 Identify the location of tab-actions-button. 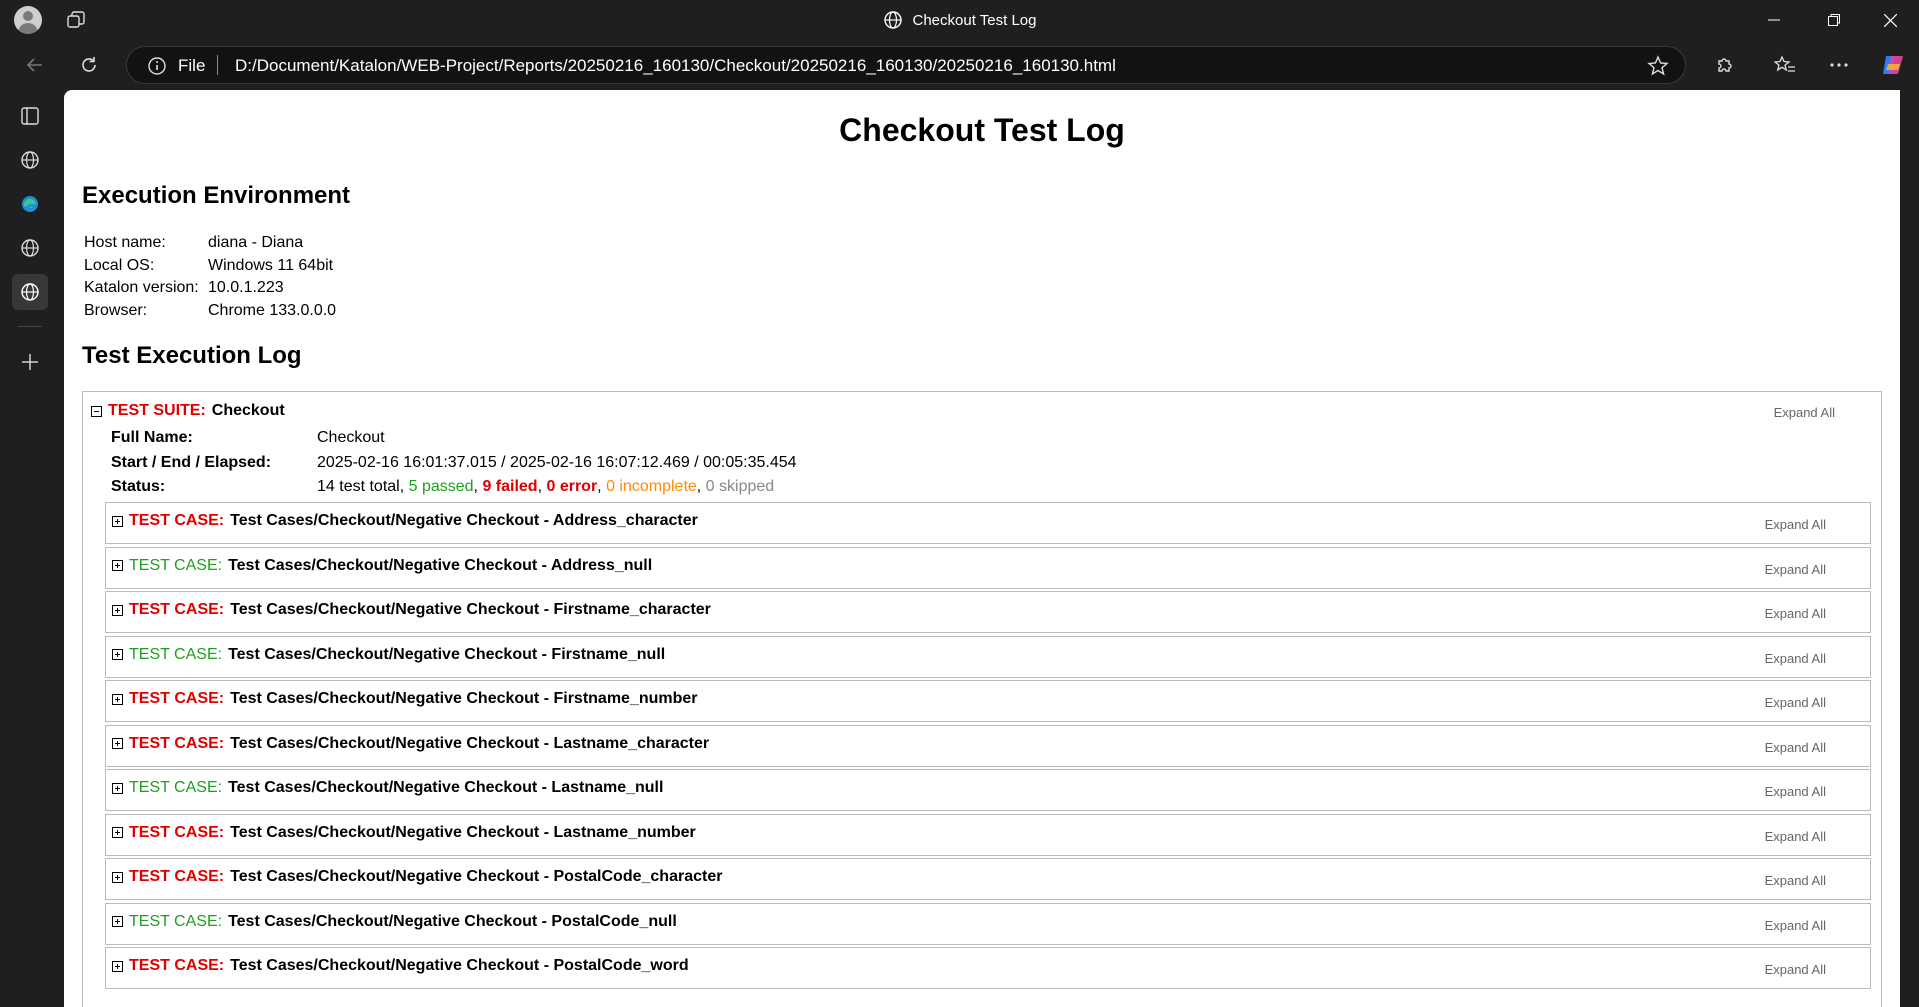
(30, 116).